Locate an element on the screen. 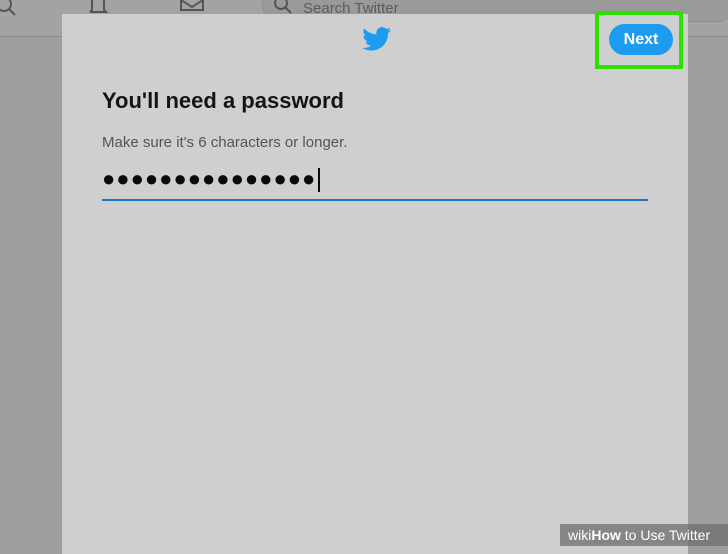  watermark-prefix: wiki is located at coordinates (580, 535).